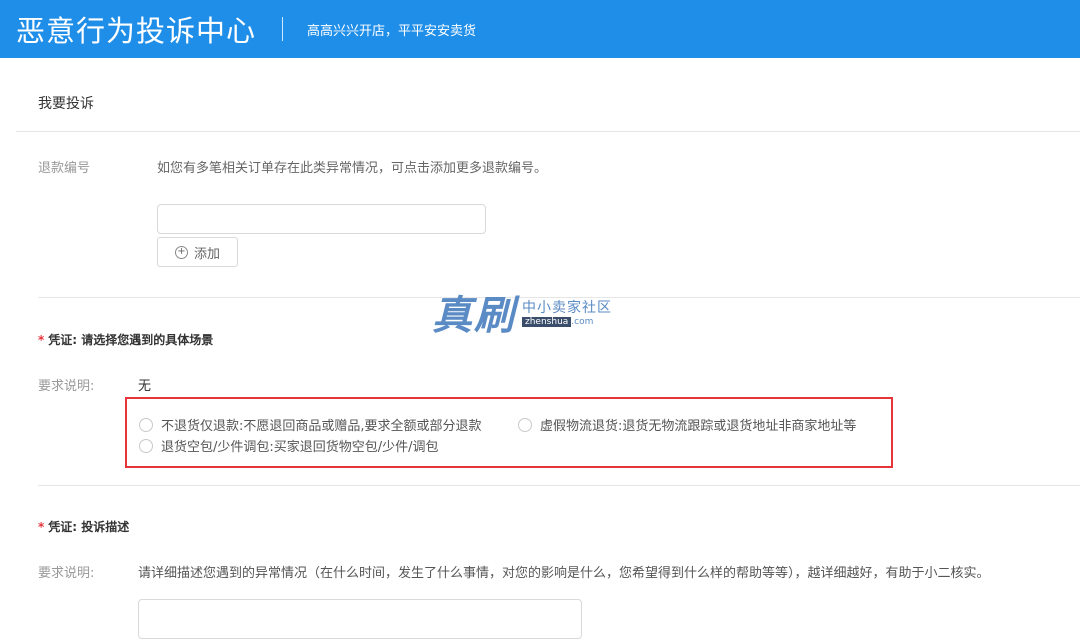  What do you see at coordinates (547, 322) in the screenshot?
I see `watermark-site-name: zhenshua` at bounding box center [547, 322].